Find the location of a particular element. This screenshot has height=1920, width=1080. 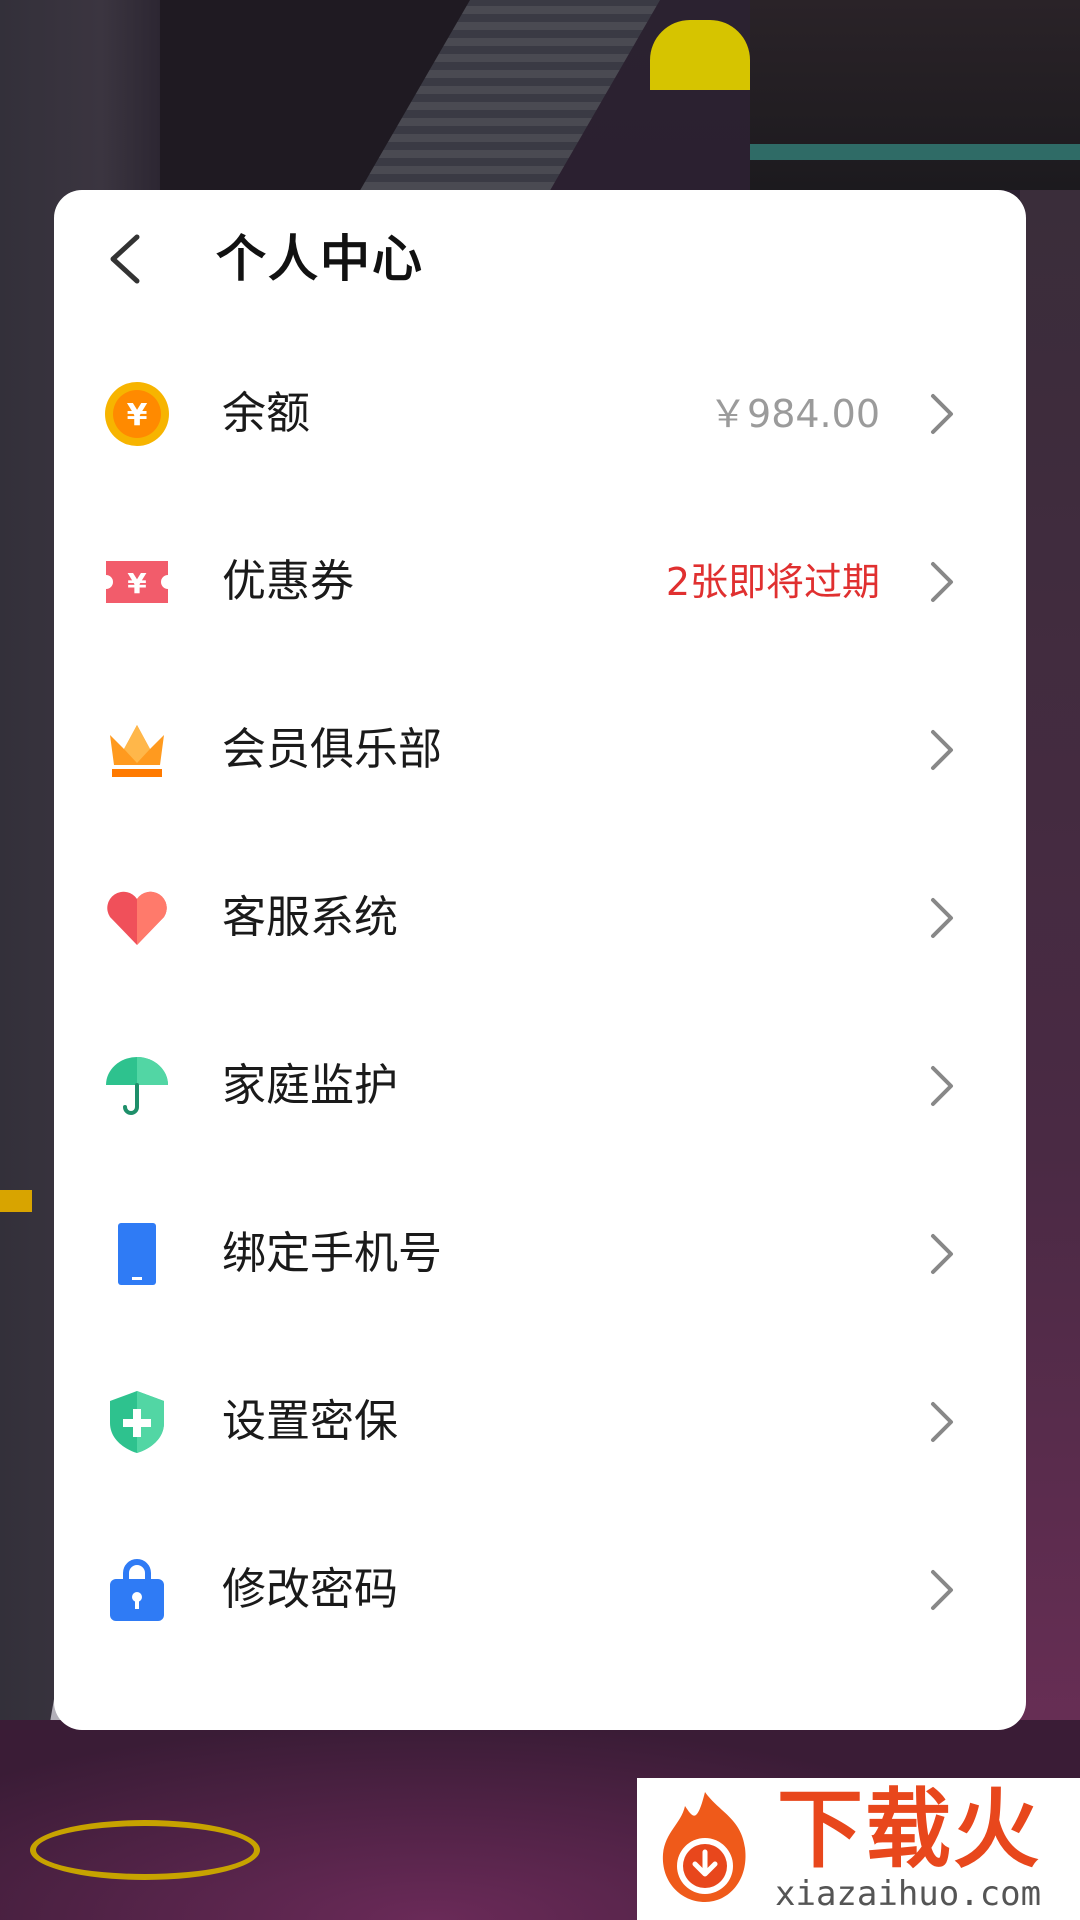

menu-item-balance: ¥ 余额 ￥984.00 is located at coordinates (540, 414).